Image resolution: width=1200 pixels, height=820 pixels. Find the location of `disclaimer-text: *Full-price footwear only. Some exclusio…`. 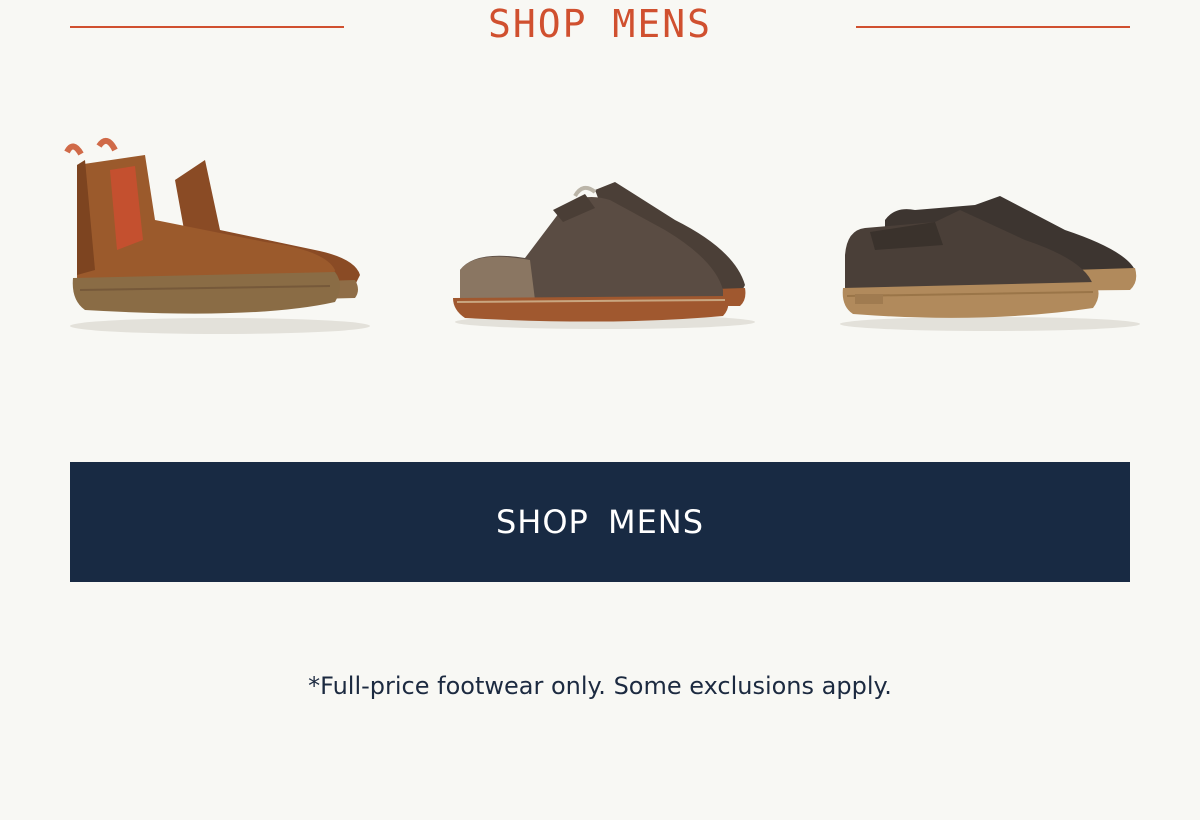

disclaimer-text: *Full-price footwear only. Some exclusio… is located at coordinates (600, 686).